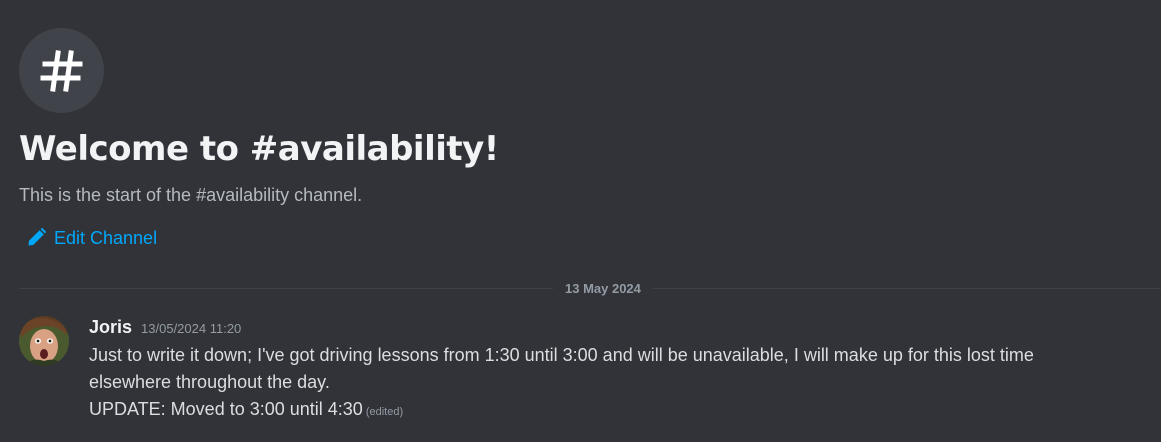  I want to click on welcome-title: Welcome to #availability!, so click(259, 149).